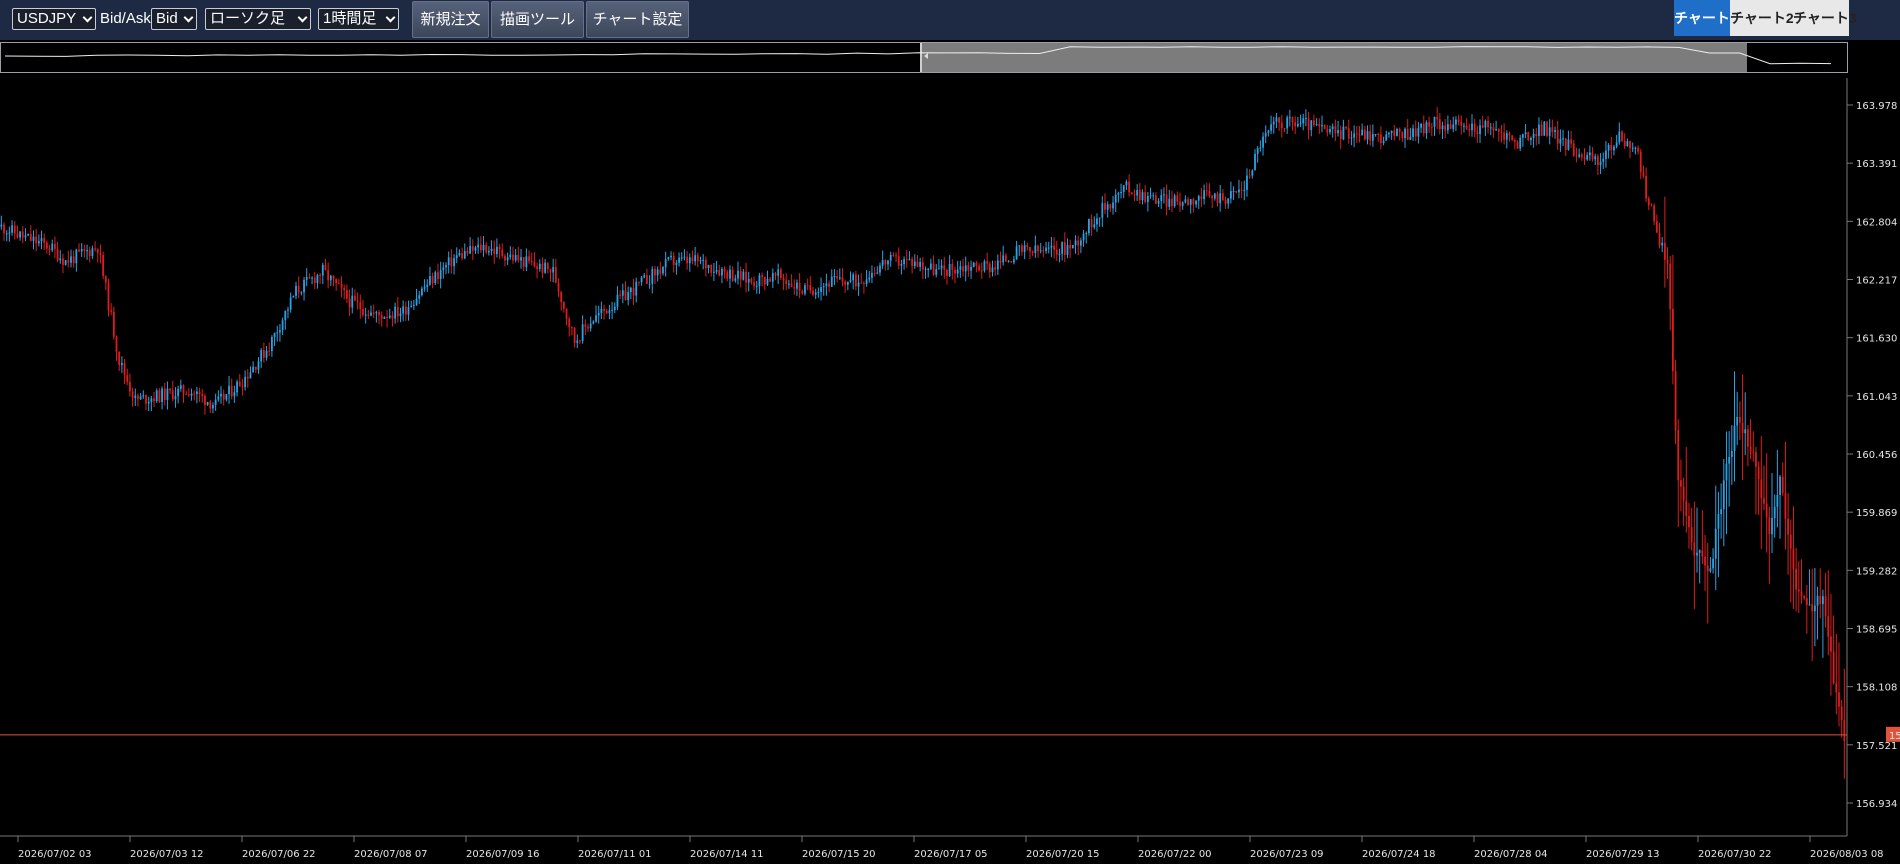  I want to click on y-tick-label: 158.108, so click(1876, 688).